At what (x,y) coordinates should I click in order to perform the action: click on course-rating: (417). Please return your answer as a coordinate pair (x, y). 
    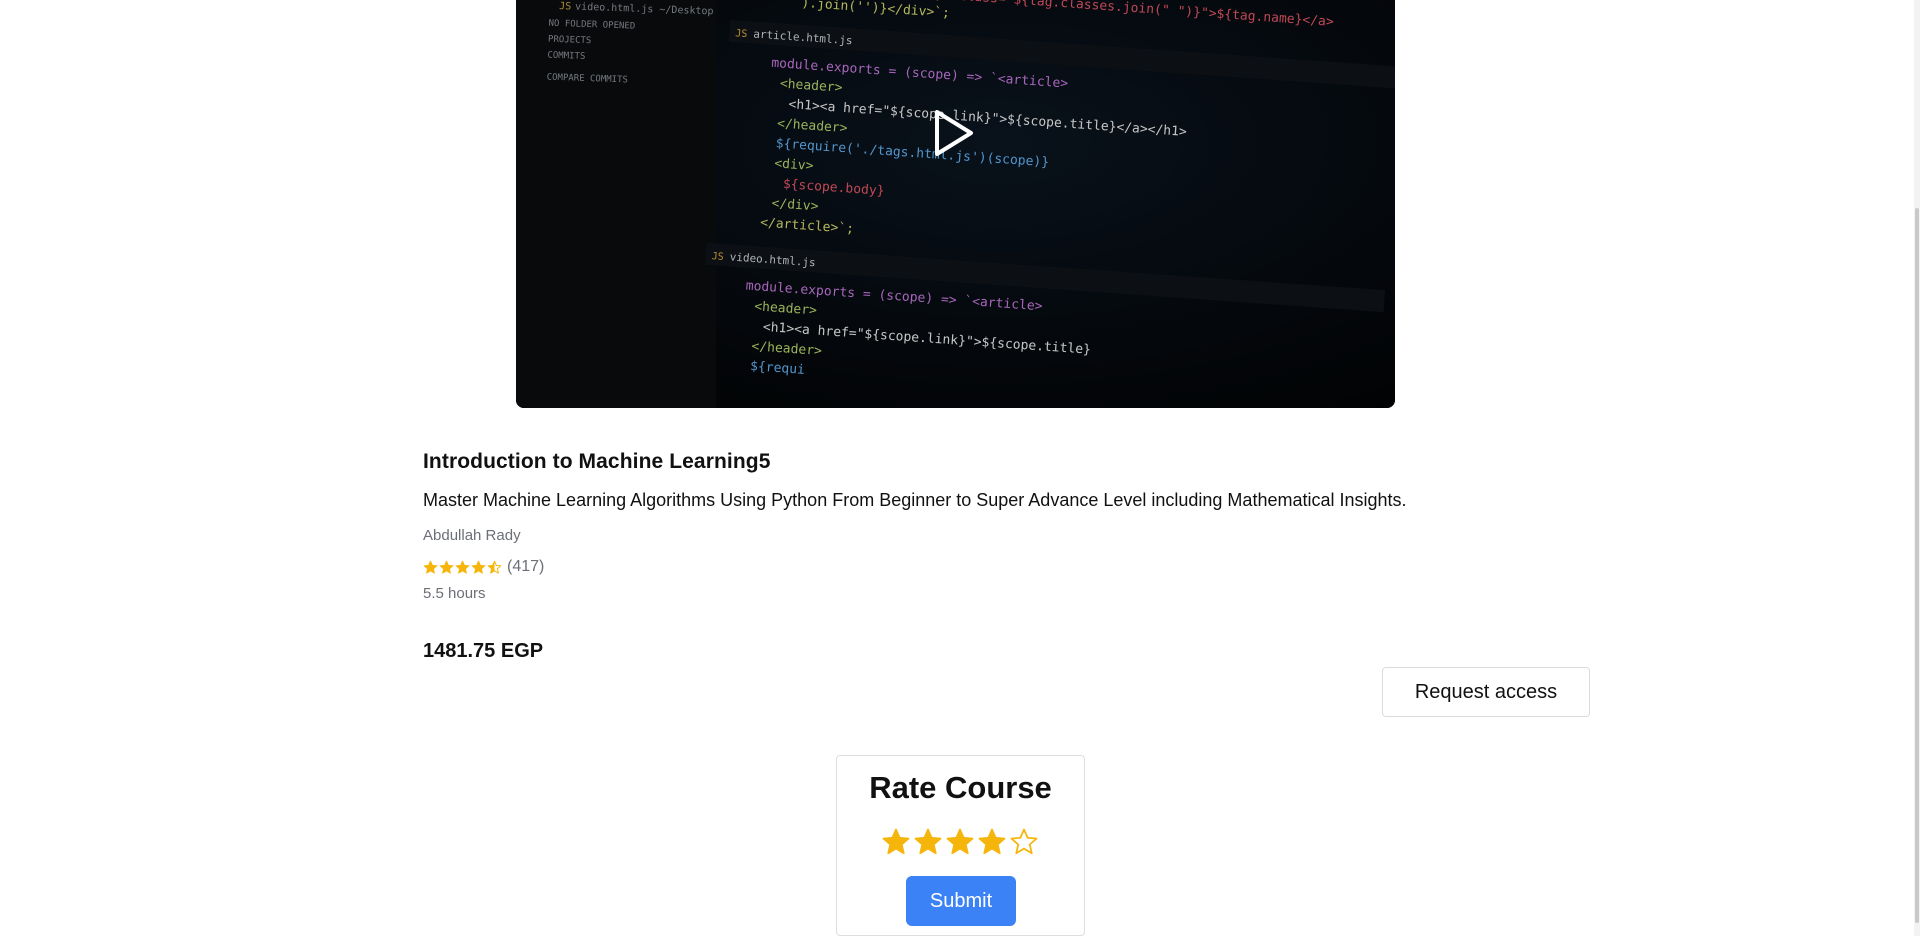
    Looking at the image, I should click on (483, 567).